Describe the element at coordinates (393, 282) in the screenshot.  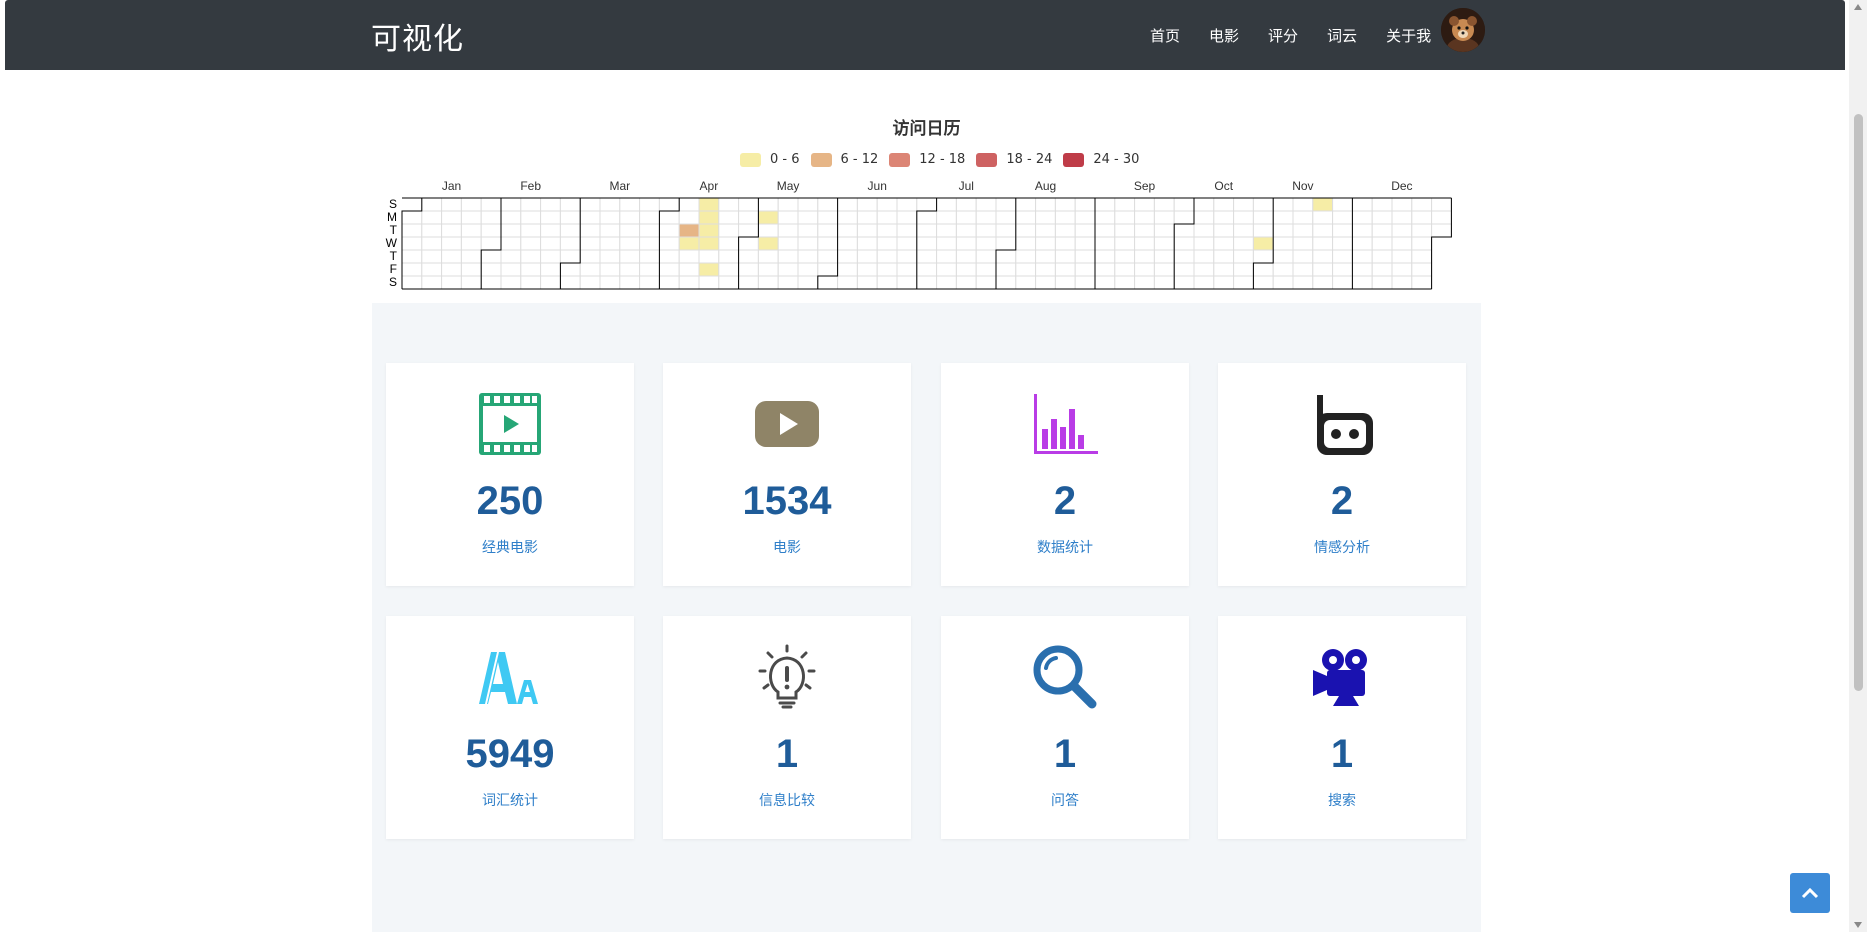
I see `weekday-label: S` at that location.